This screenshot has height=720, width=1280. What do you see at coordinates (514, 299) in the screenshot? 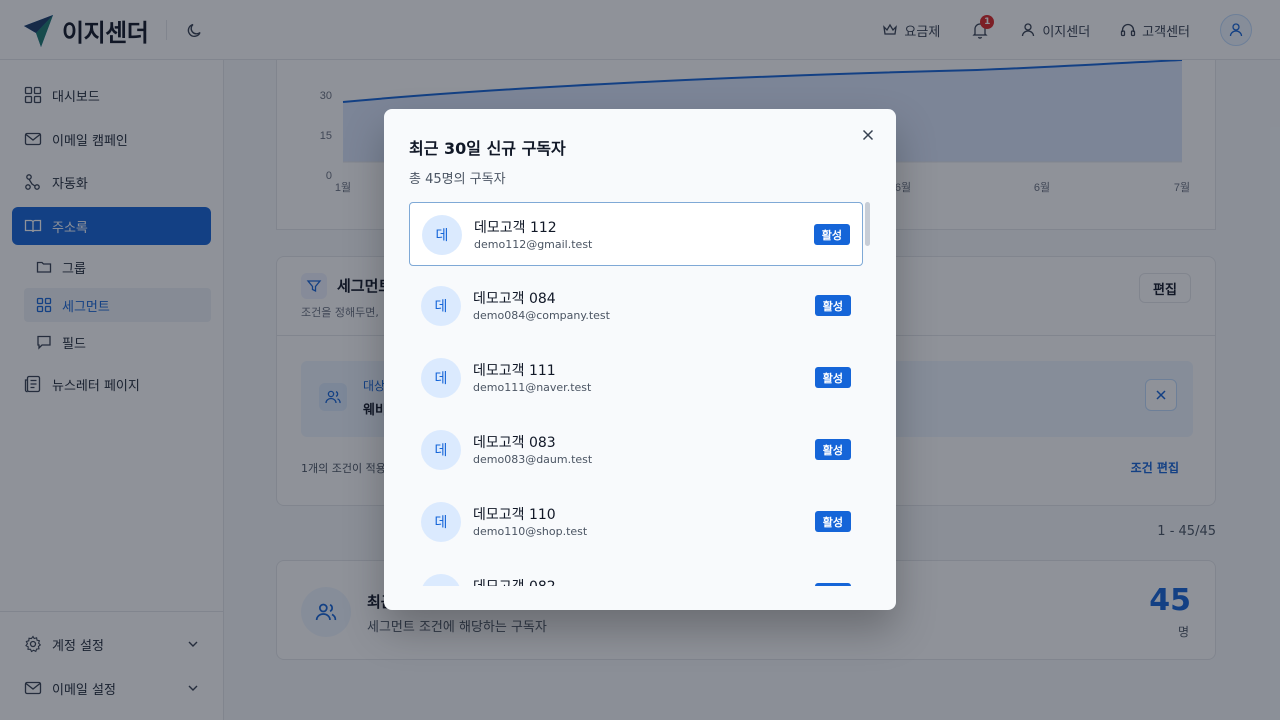
I see `subscriber-name: 데모고객 084` at bounding box center [514, 299].